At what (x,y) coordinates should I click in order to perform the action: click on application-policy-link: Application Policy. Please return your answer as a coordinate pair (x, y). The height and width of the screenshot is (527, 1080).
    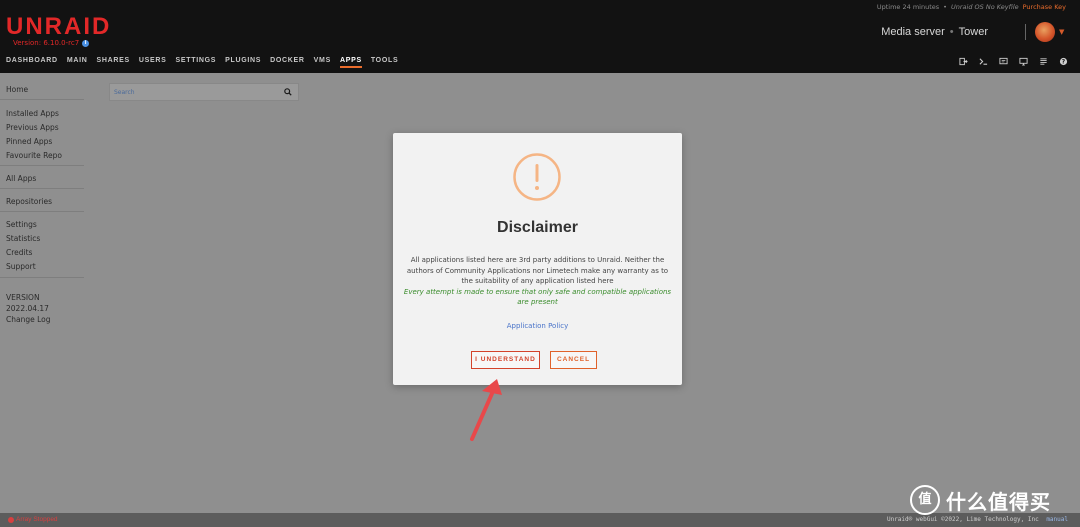
    Looking at the image, I should click on (537, 326).